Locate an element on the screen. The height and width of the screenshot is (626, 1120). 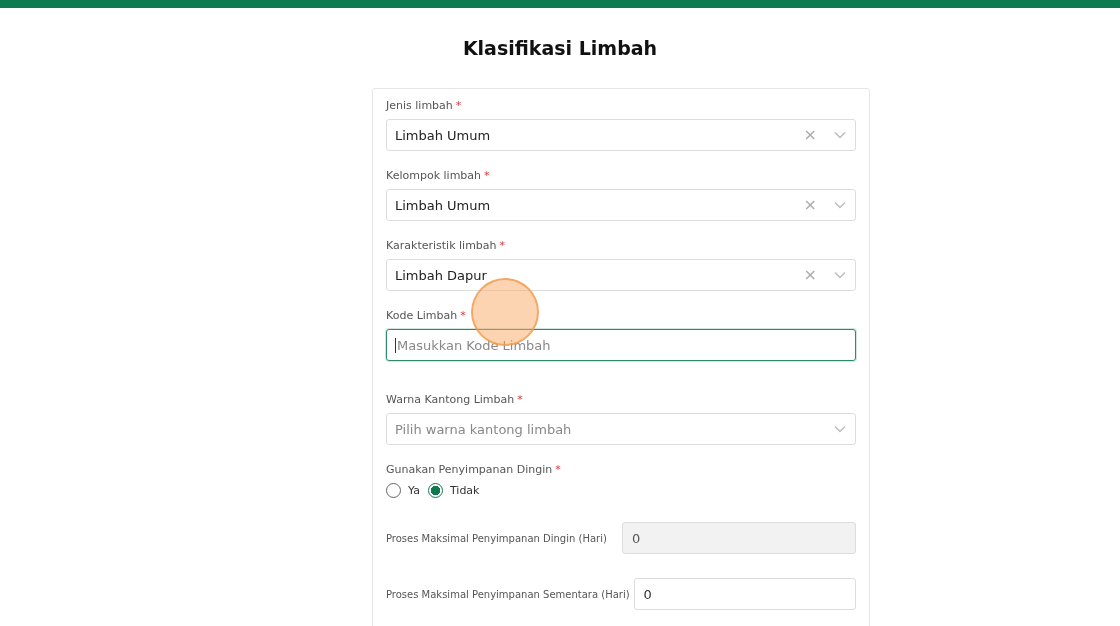
number-field: 0 is located at coordinates (744, 594).